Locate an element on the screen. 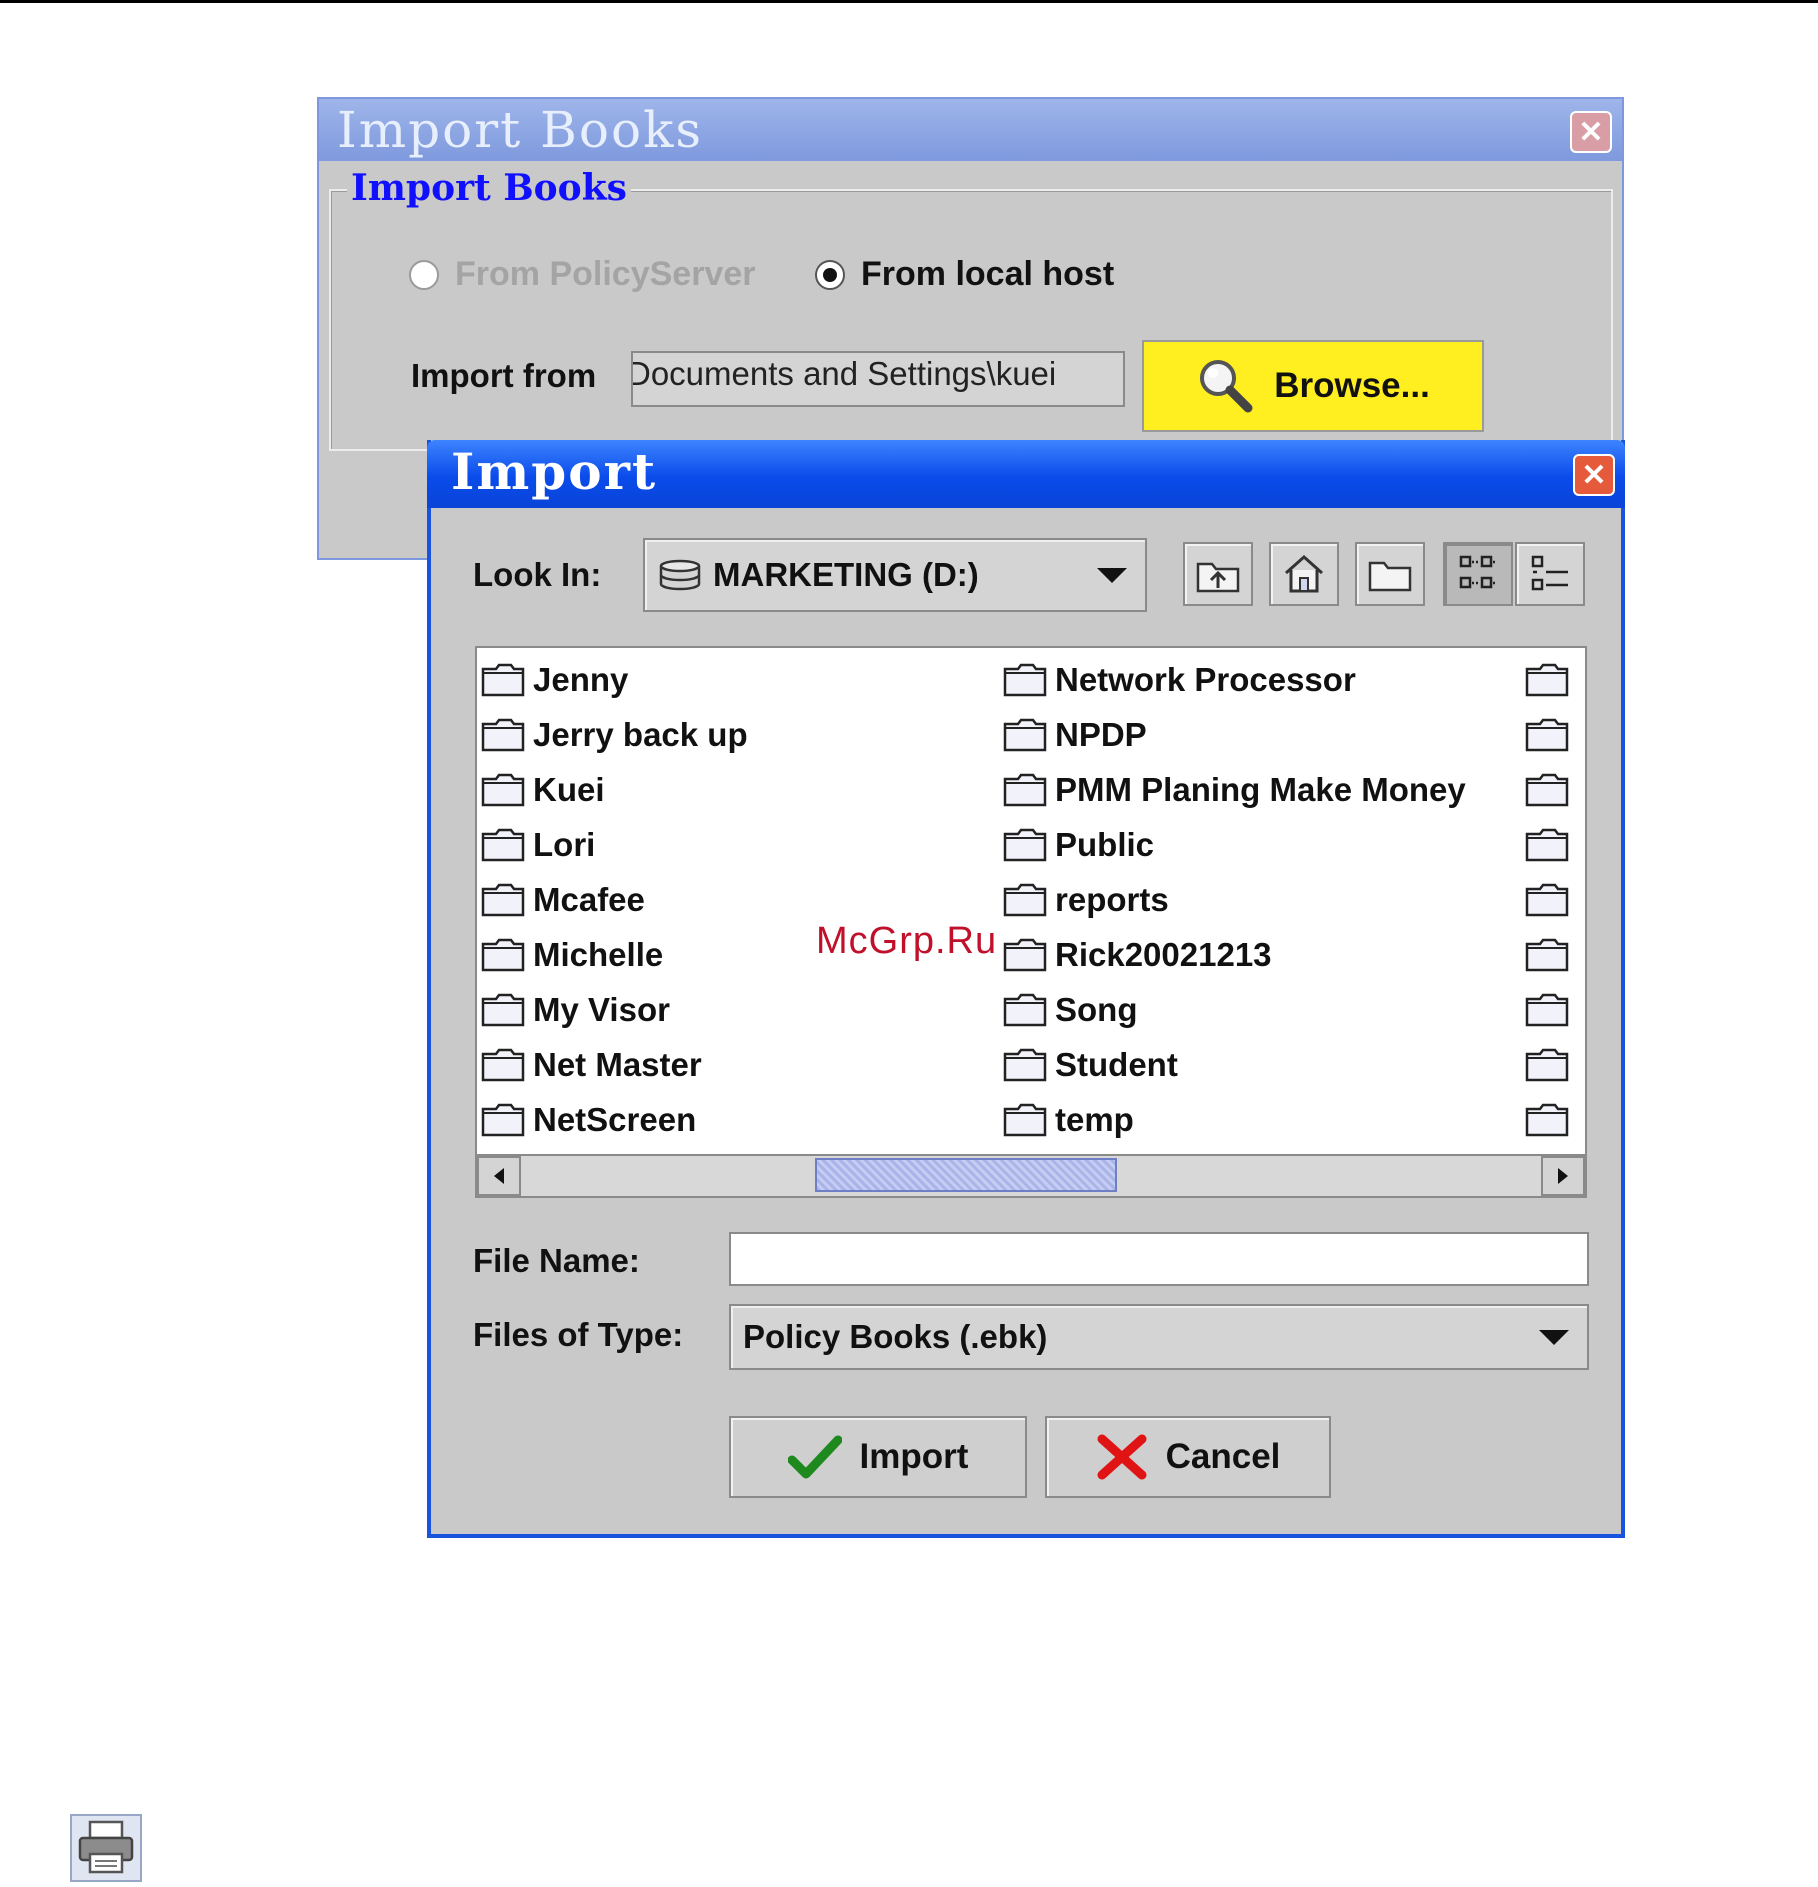 Image resolution: width=1818 pixels, height=1887 pixels. radio-from-local-host: From local host is located at coordinates (964, 274).